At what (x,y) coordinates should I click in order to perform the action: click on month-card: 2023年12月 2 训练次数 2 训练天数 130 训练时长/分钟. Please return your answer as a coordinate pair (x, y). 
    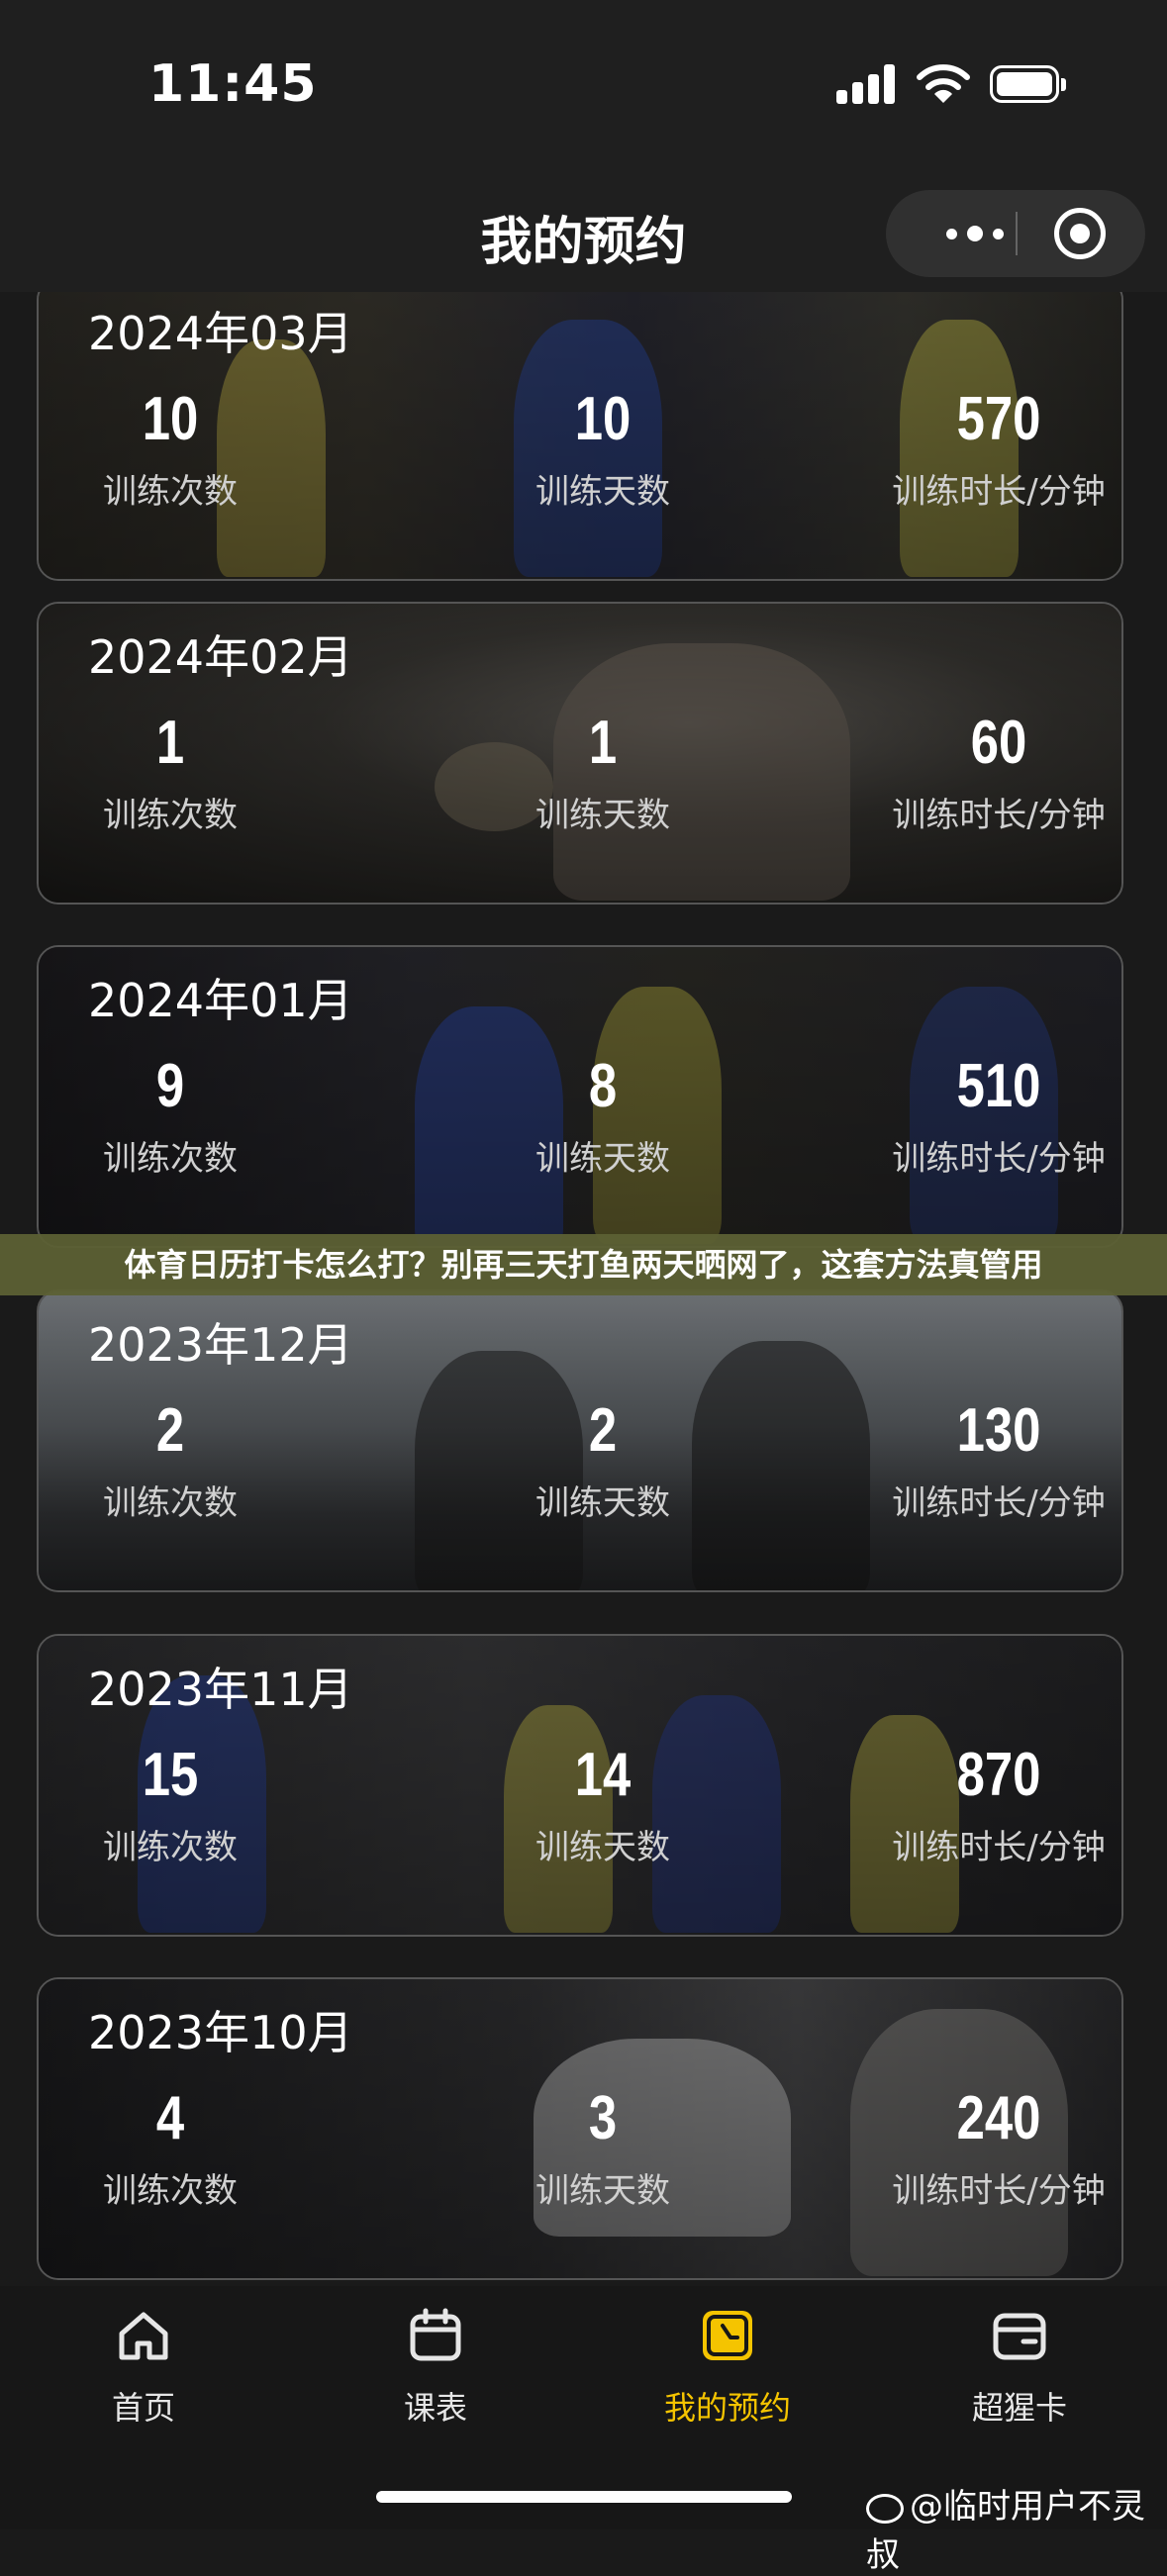
    Looking at the image, I should click on (580, 1440).